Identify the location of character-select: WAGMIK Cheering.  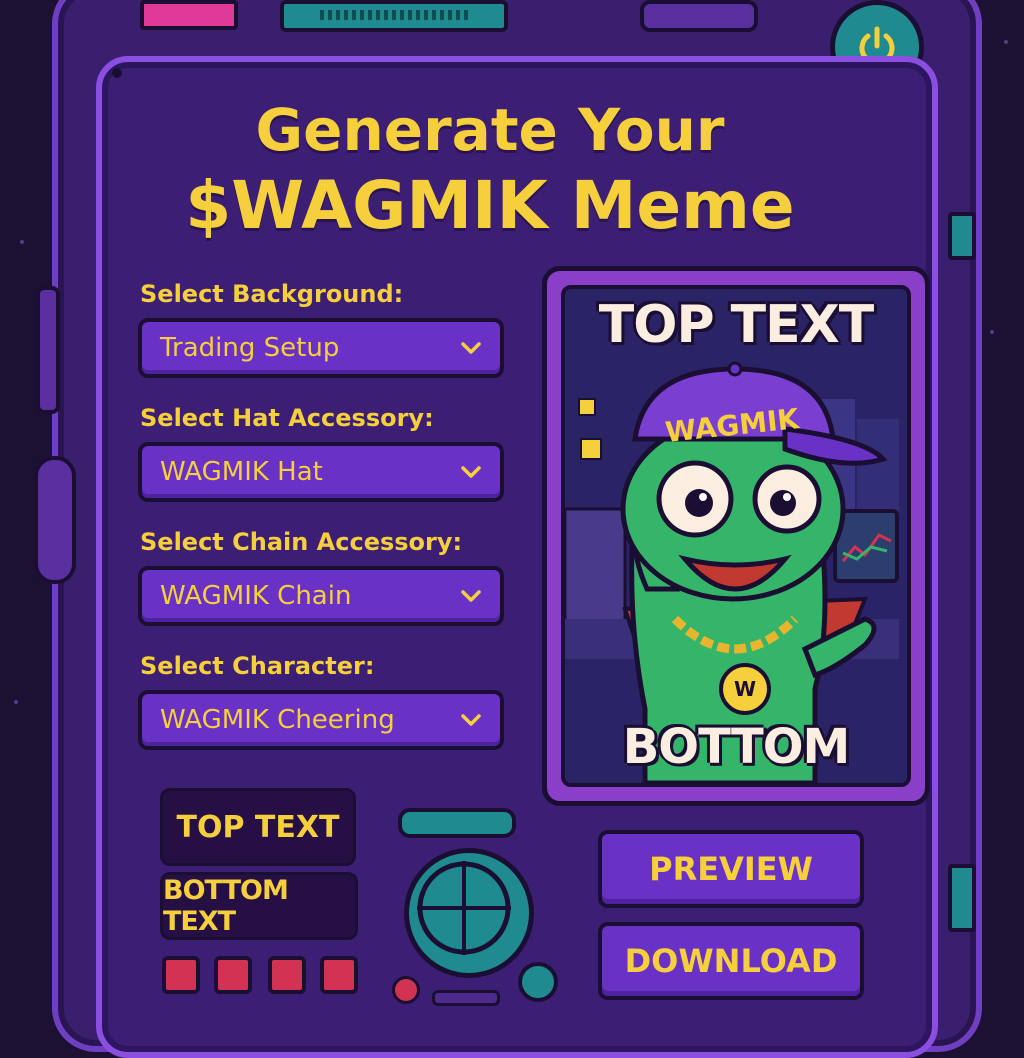
(321, 720).